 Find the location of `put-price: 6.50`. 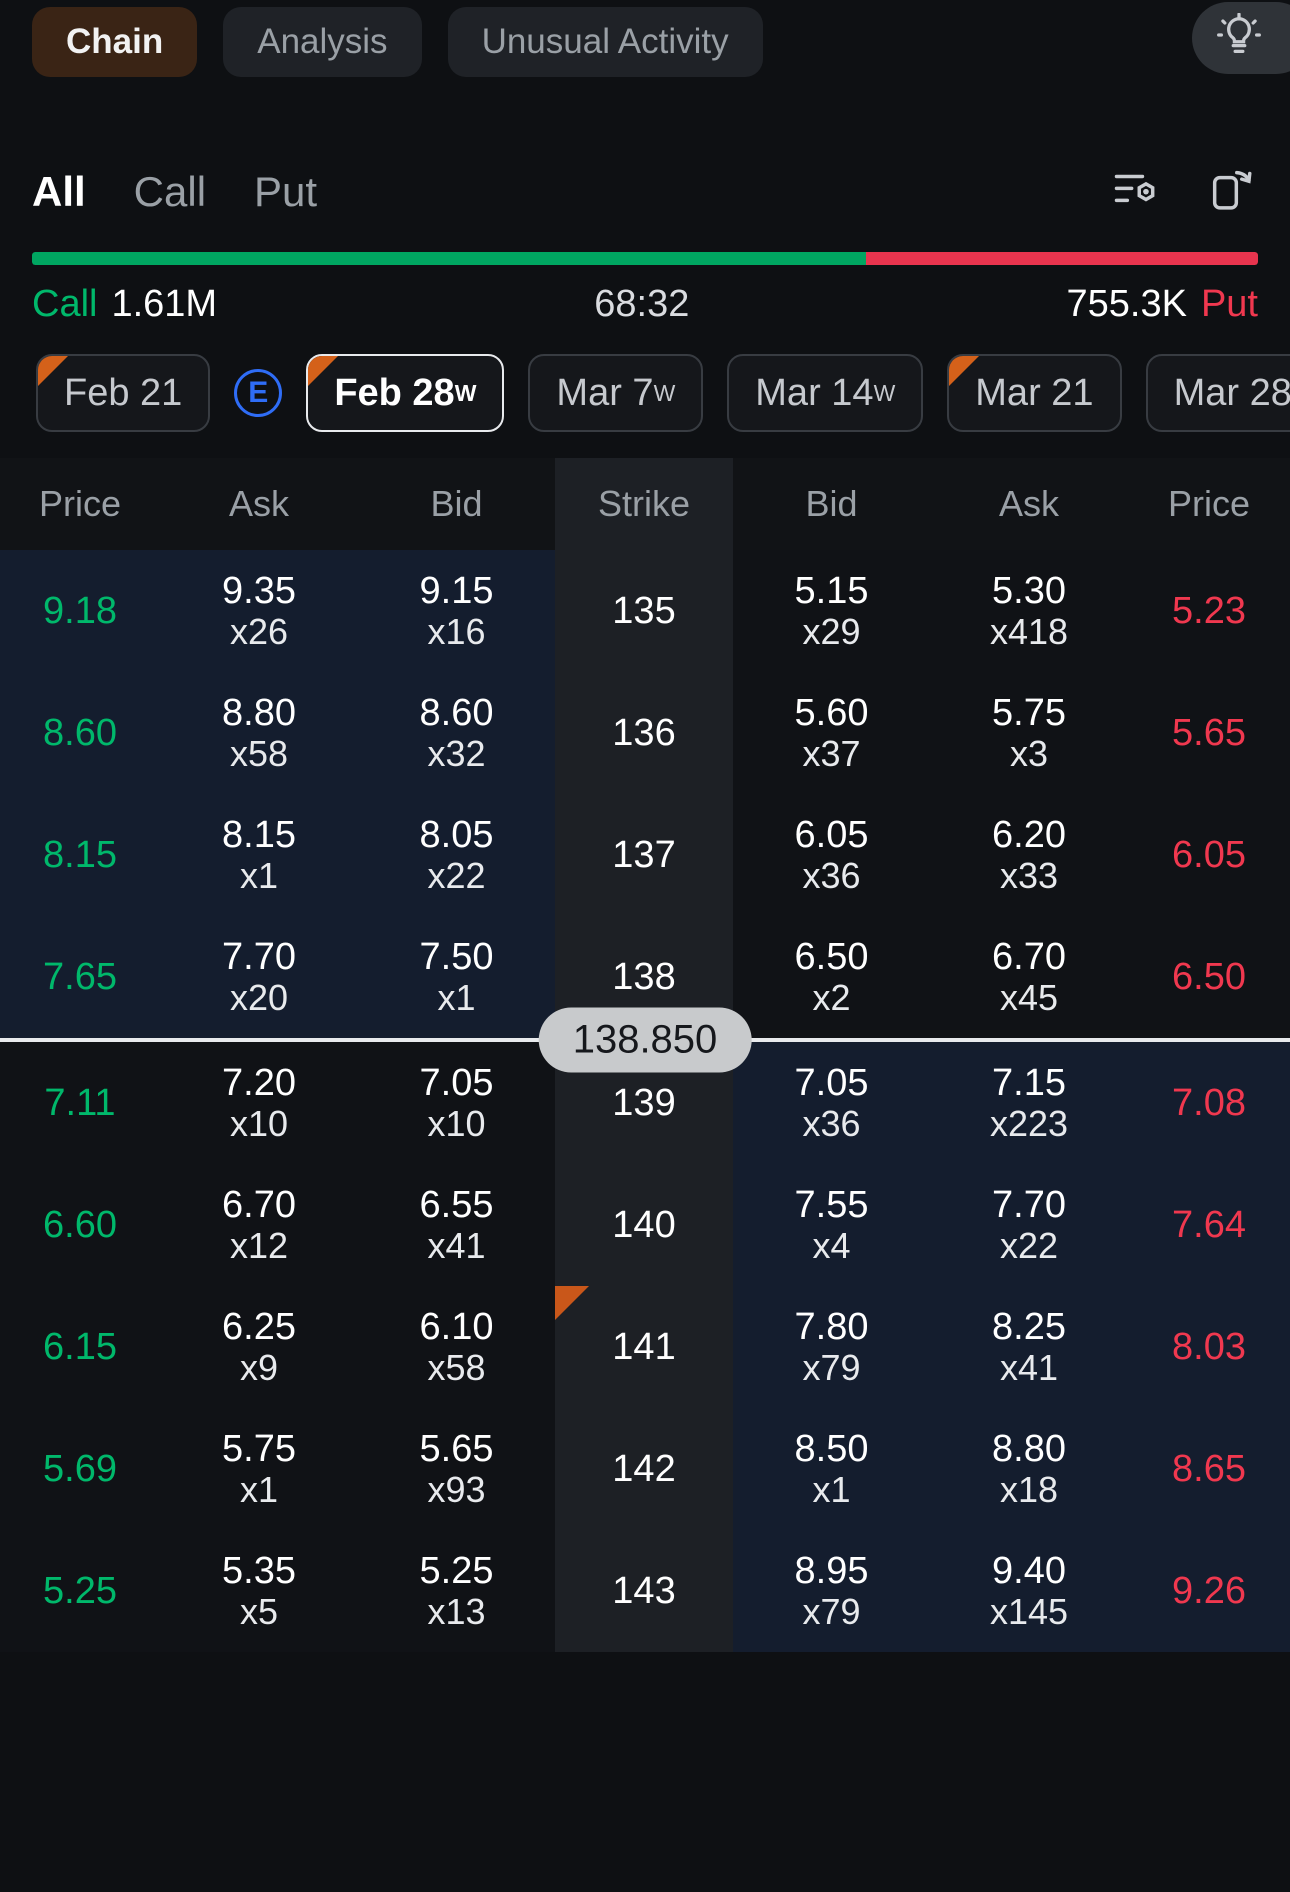

put-price: 6.50 is located at coordinates (1209, 977).